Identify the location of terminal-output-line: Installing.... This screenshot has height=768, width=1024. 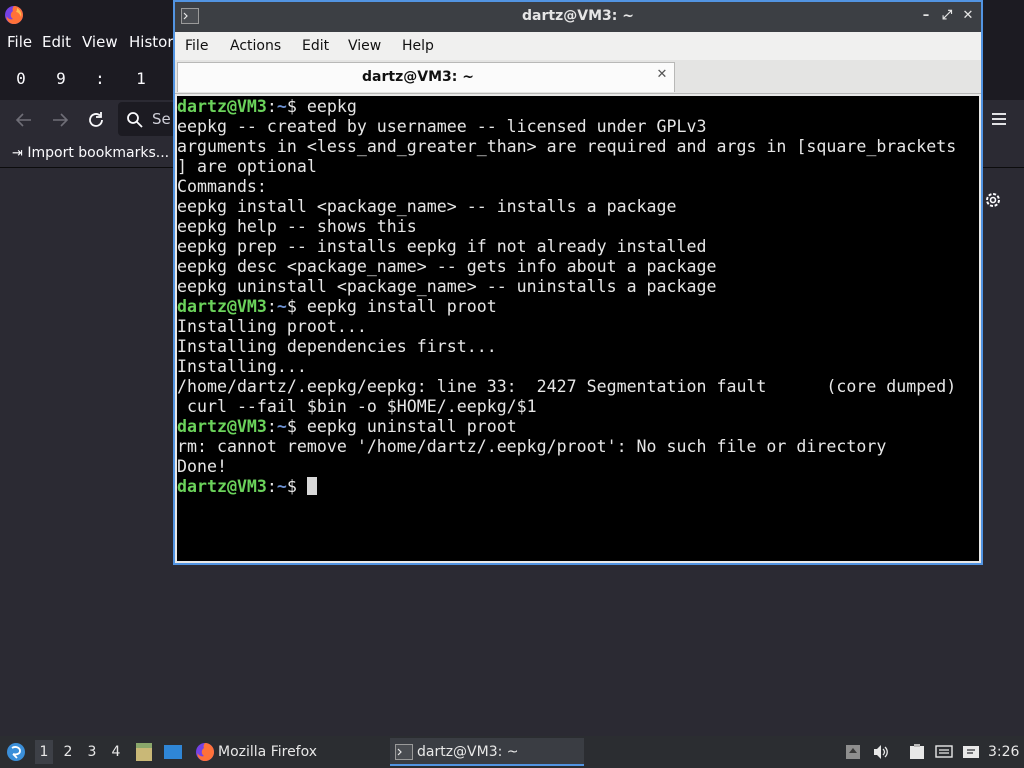
(242, 366).